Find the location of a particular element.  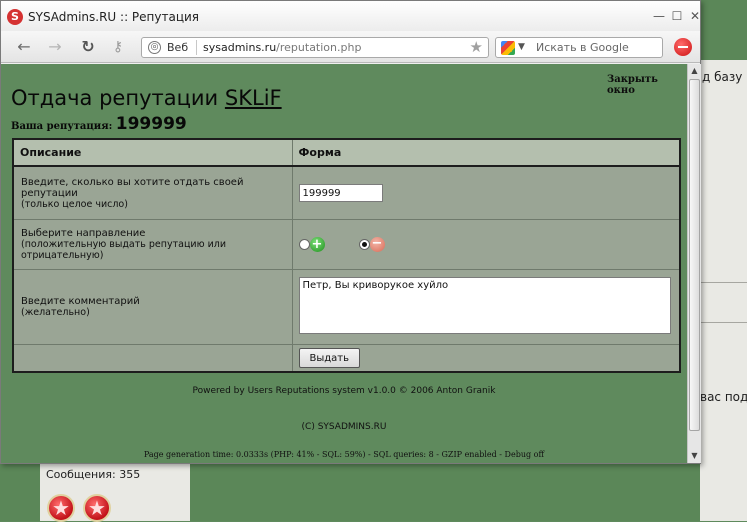

page-title: Отдача репутации SKLiF is located at coordinates (146, 98).